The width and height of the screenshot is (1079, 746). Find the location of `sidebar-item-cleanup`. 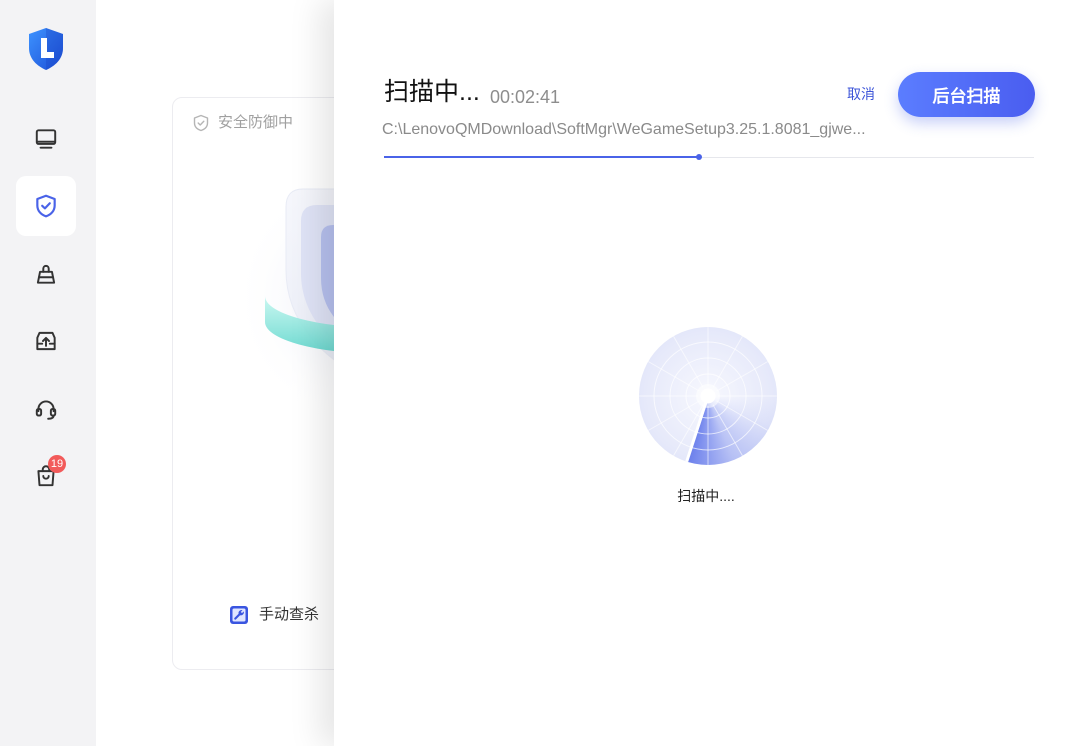

sidebar-item-cleanup is located at coordinates (46, 274).